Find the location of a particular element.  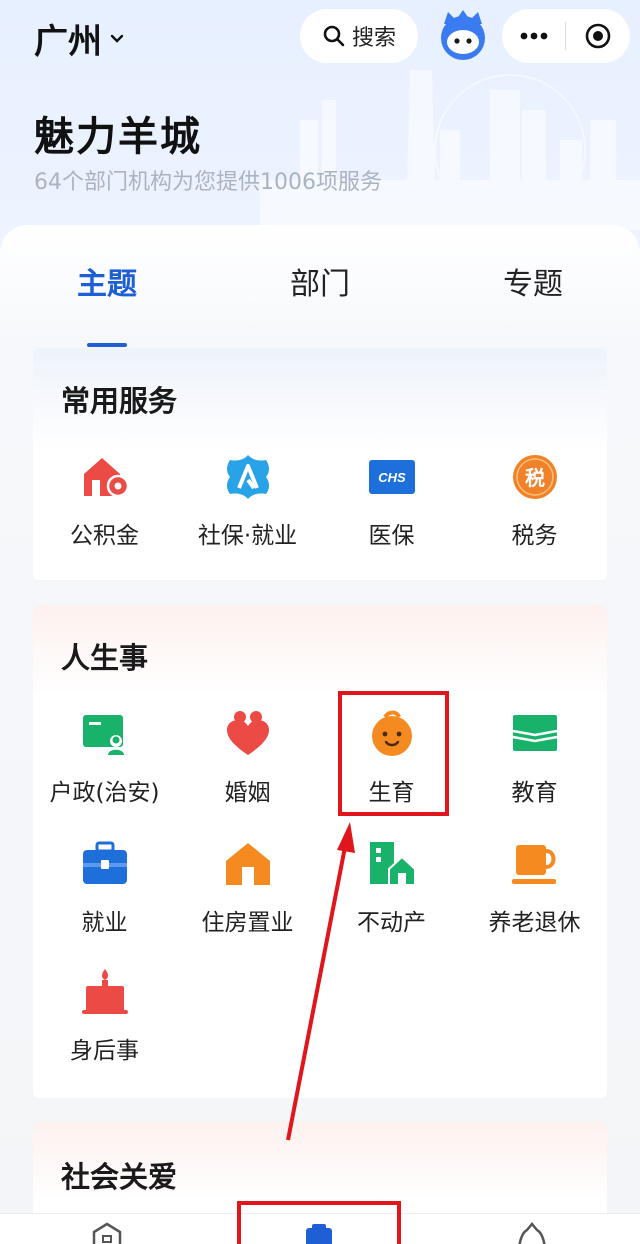

service-label: 不动产 is located at coordinates (391, 923).